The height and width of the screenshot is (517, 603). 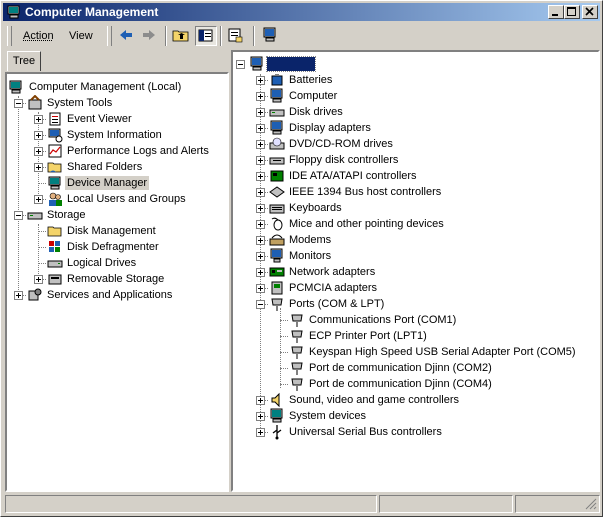 I want to click on tree-item-performance-logs: Performance Logs and Alerts, so click(x=117, y=151).